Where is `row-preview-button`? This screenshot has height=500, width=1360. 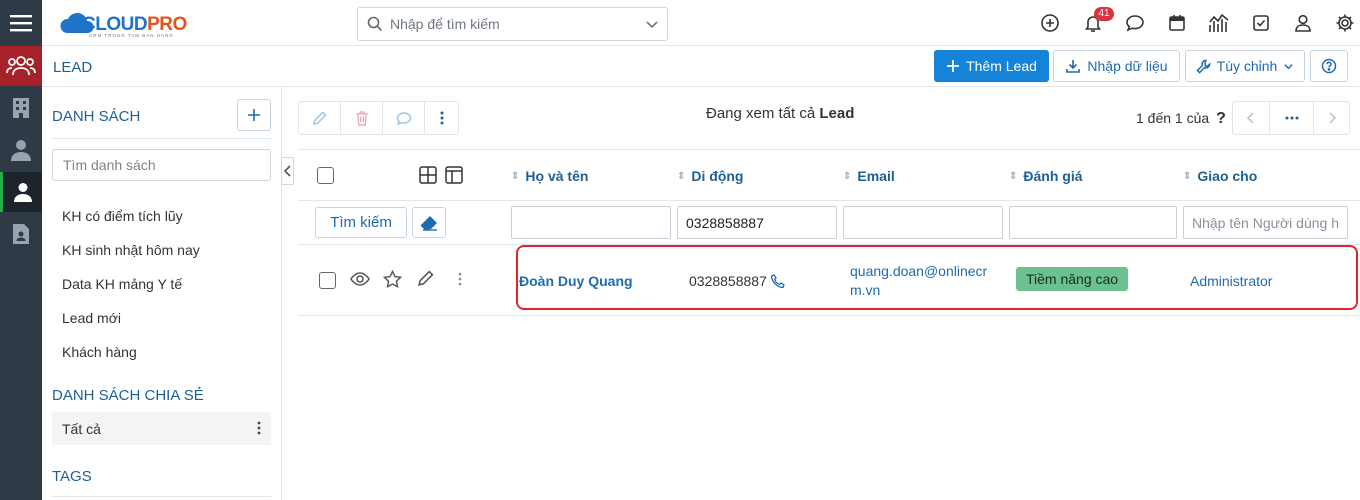 row-preview-button is located at coordinates (360, 279).